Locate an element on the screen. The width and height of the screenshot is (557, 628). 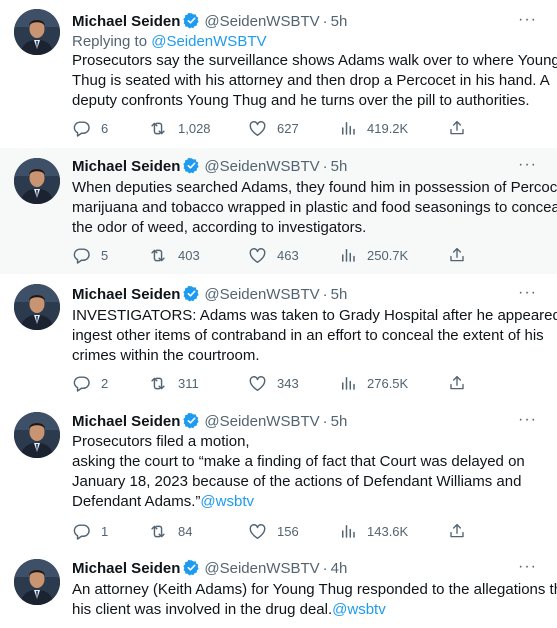
reply-button: 2 is located at coordinates (90, 383).